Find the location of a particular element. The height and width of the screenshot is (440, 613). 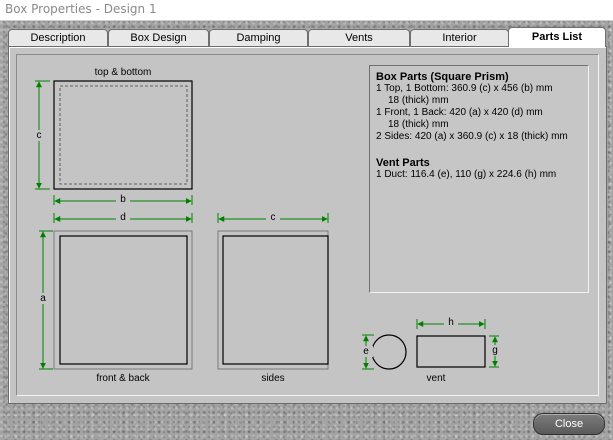

dim-label-a: a is located at coordinates (43, 298).